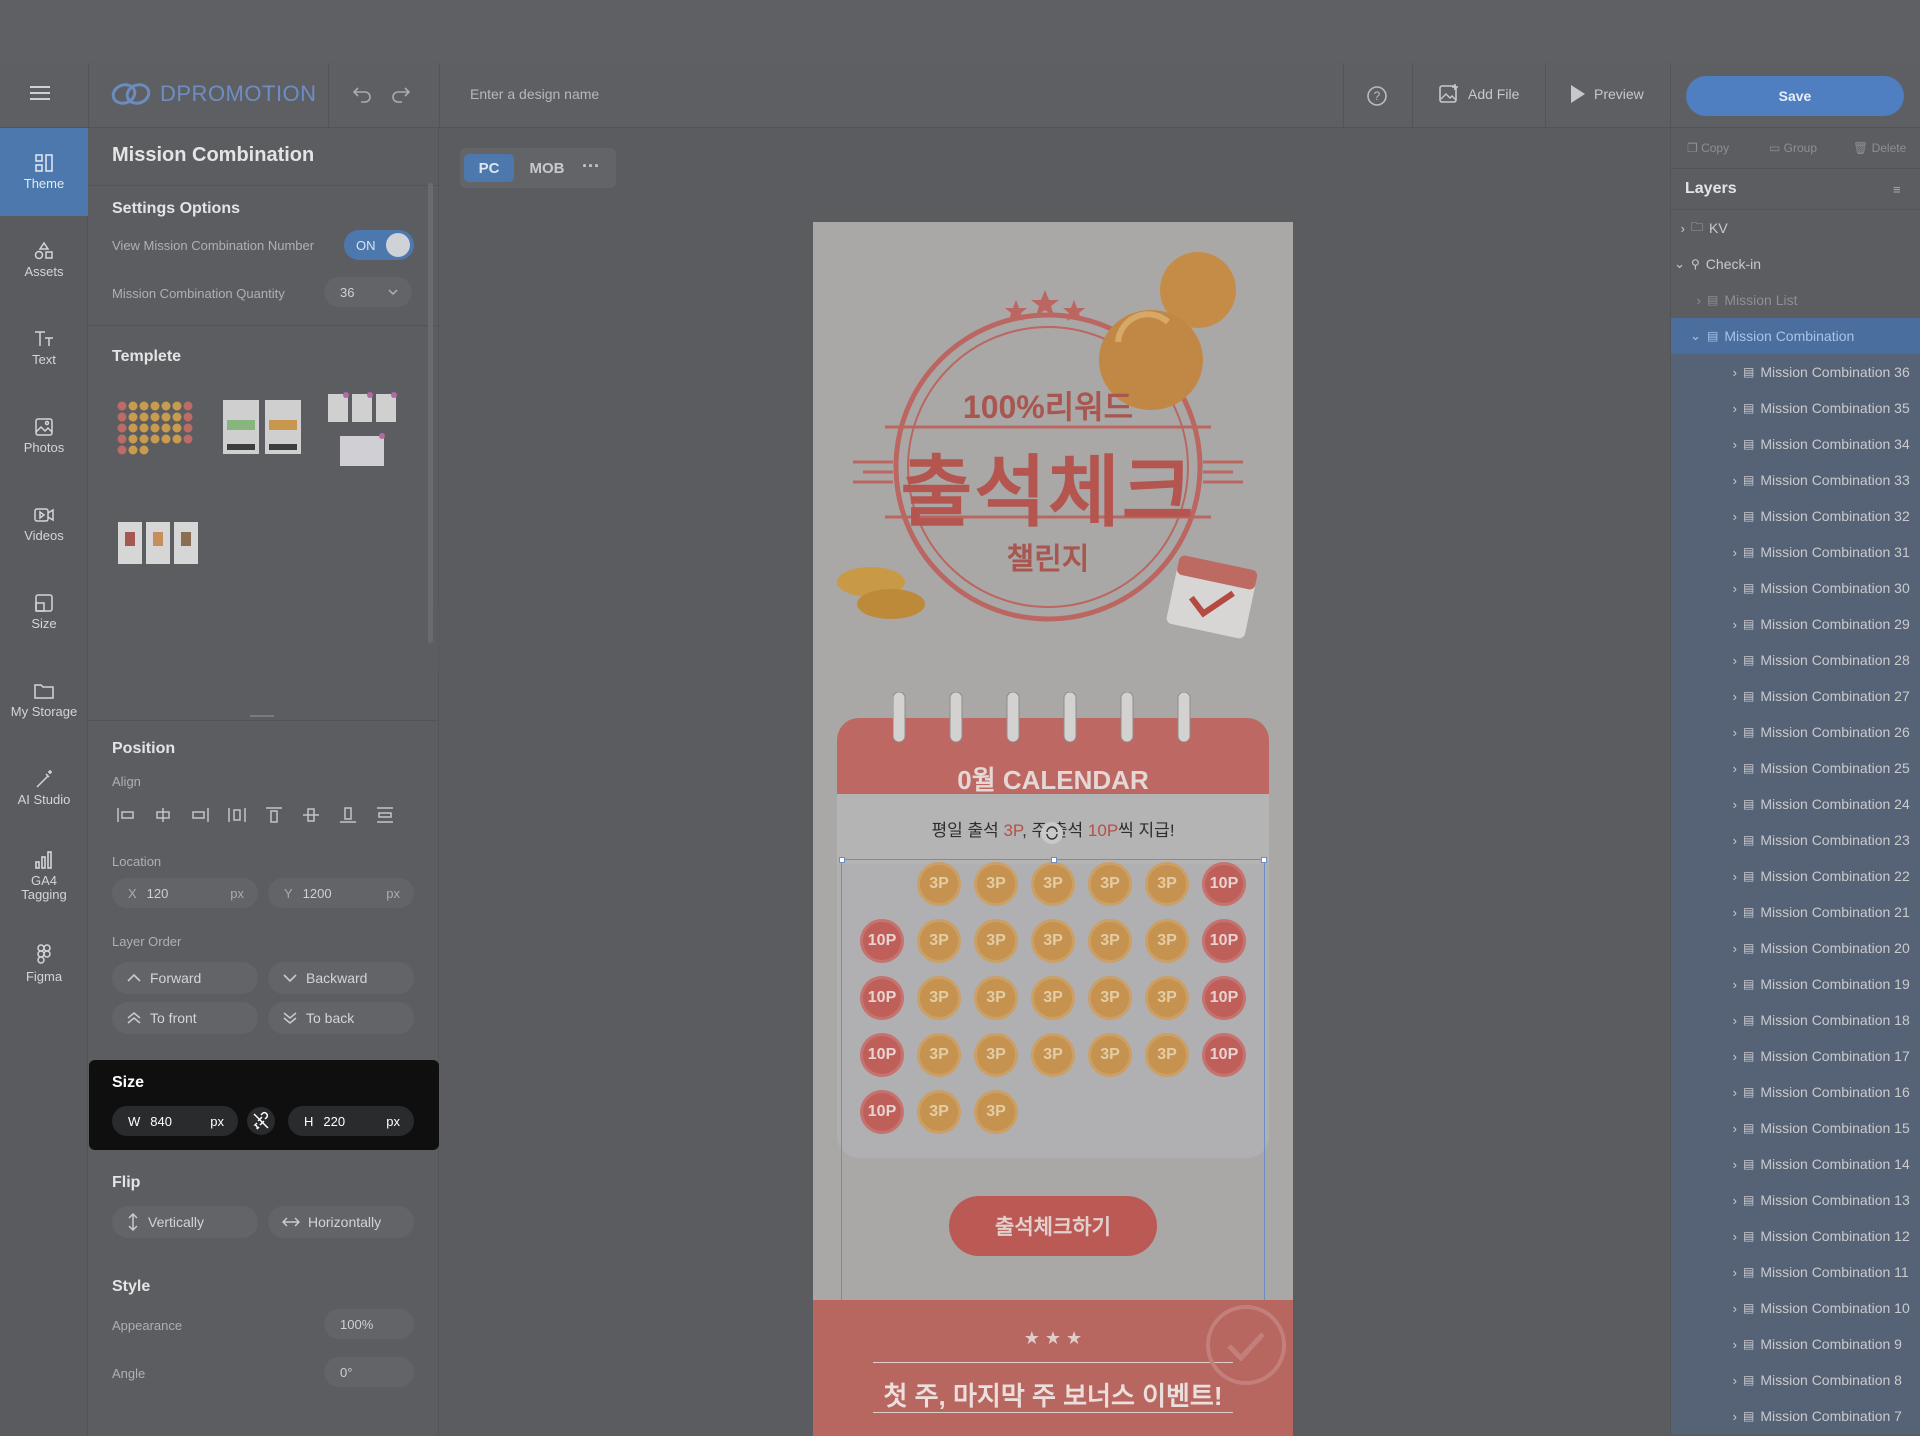  What do you see at coordinates (158, 432) in the screenshot?
I see `template-thumb-coins` at bounding box center [158, 432].